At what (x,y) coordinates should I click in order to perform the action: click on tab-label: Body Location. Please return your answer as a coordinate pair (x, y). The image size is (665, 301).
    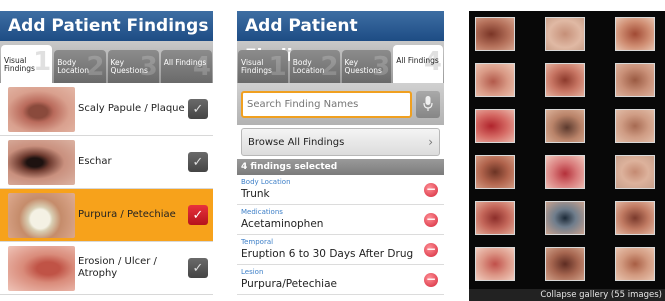
    Looking at the image, I should click on (73, 66).